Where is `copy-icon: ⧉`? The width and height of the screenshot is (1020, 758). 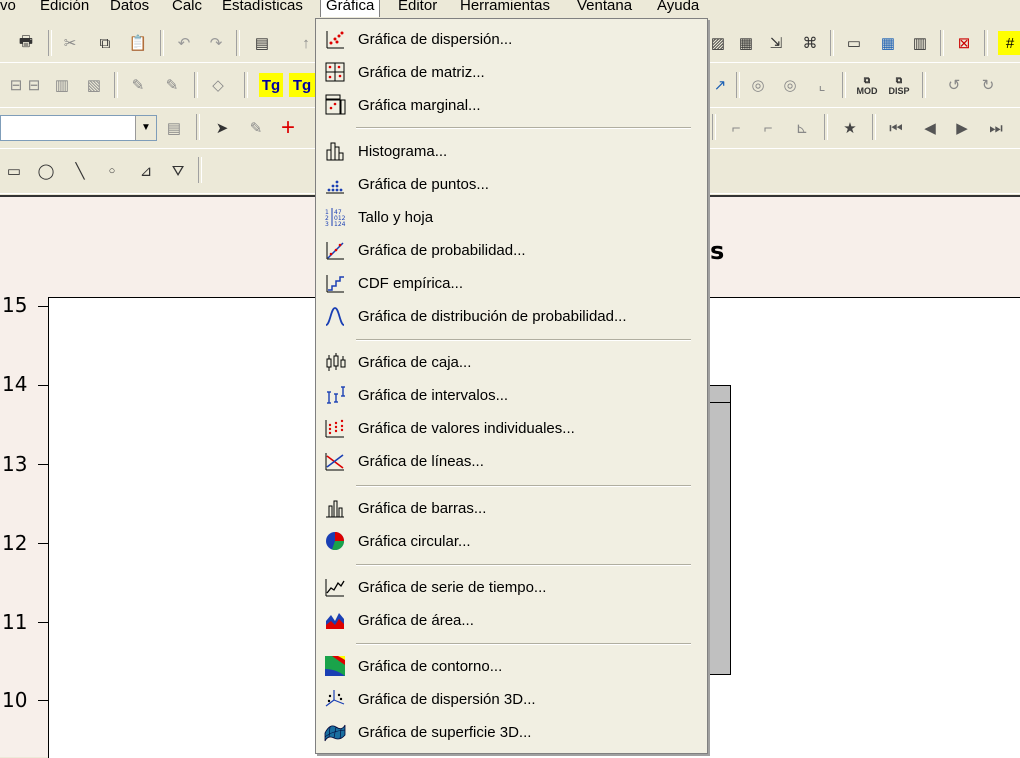
copy-icon: ⧉ is located at coordinates (105, 43).